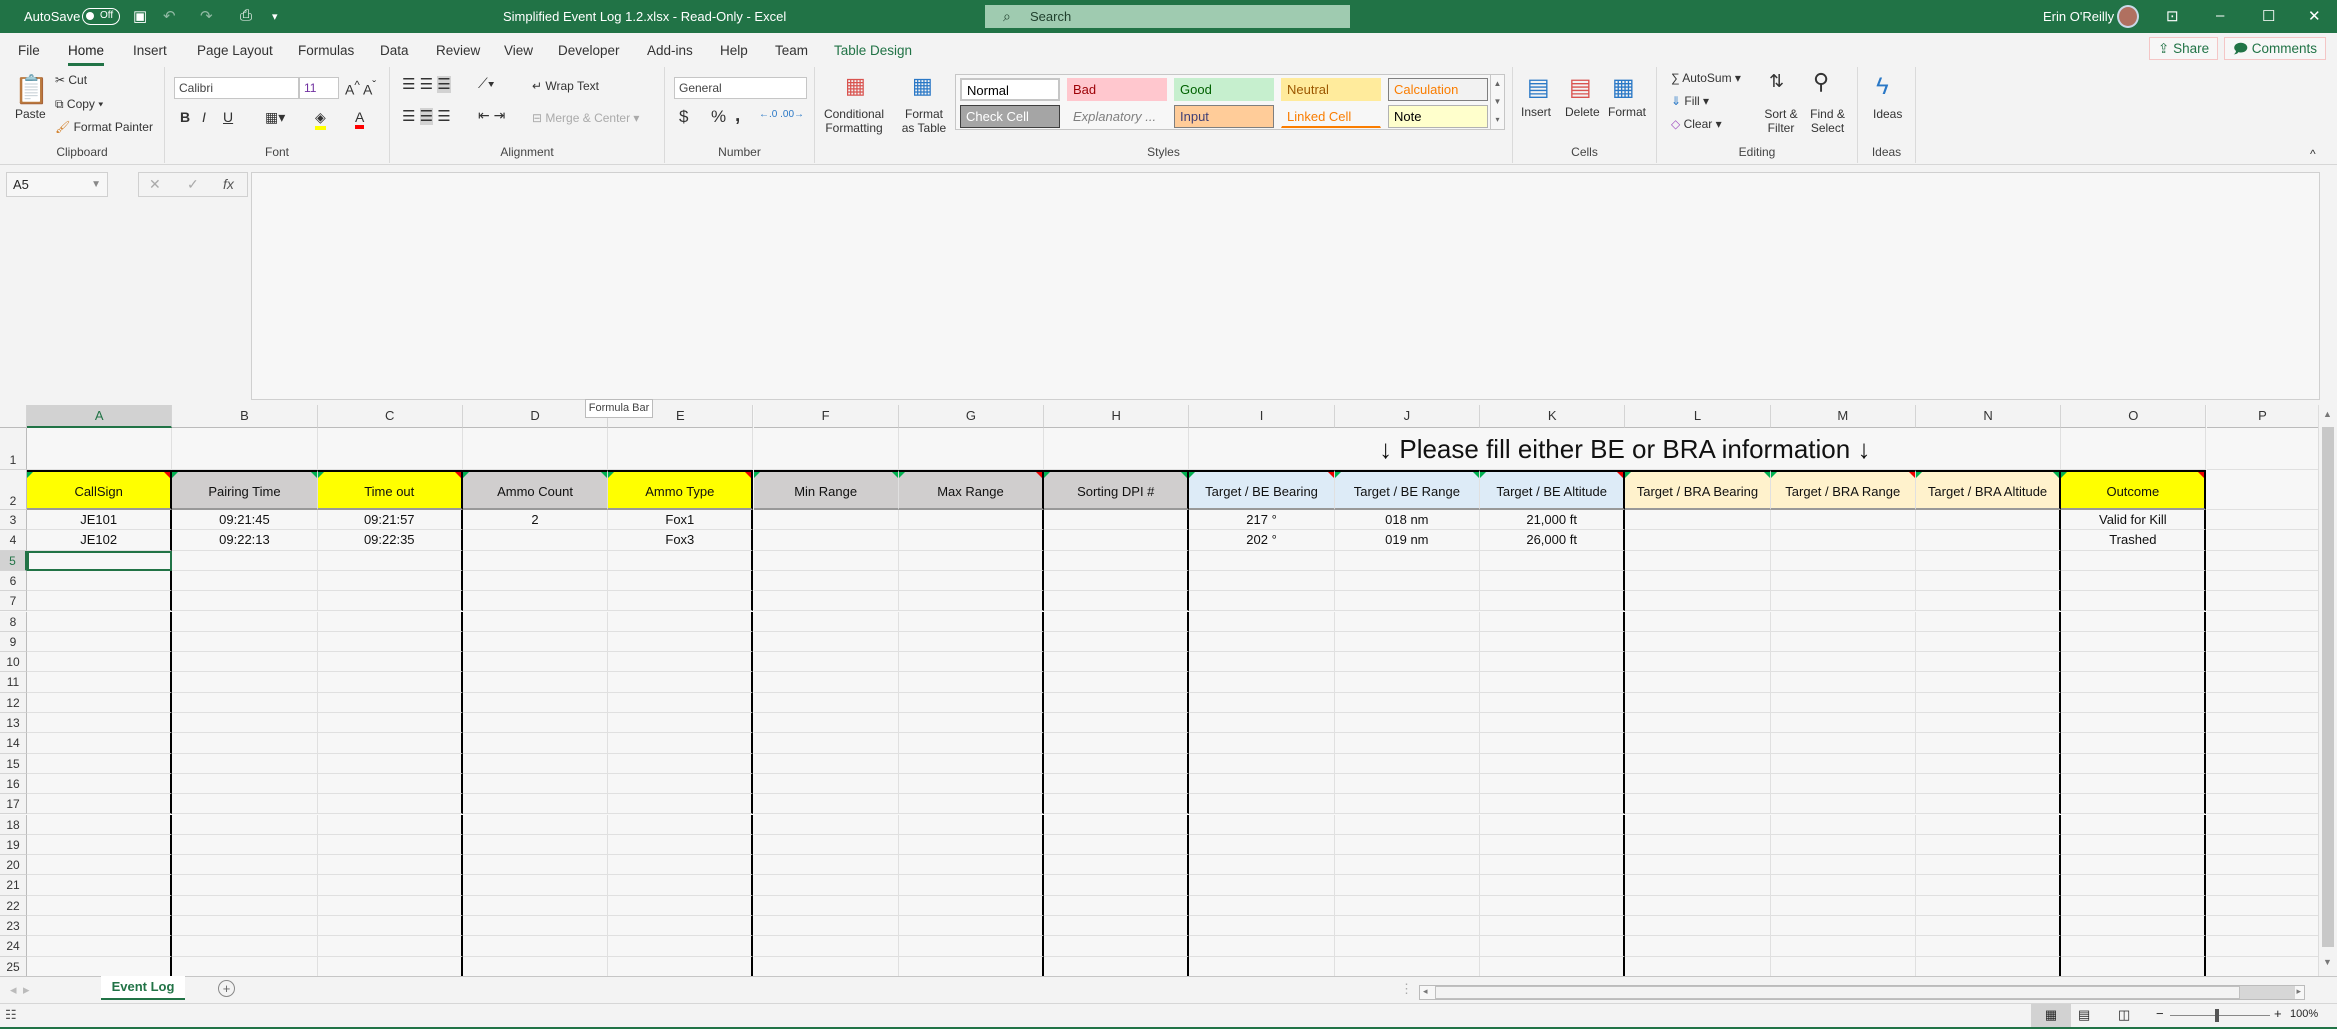  What do you see at coordinates (681, 743) in the screenshot?
I see `cell-E14` at bounding box center [681, 743].